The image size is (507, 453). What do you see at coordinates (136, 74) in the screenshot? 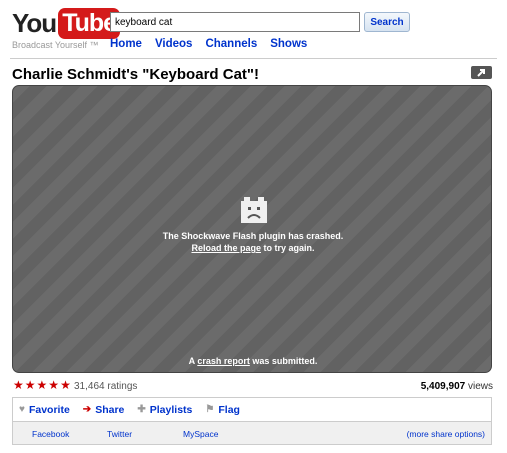
I see `video-title: Charlie Schmidt's "Keyboard Cat"!` at bounding box center [136, 74].